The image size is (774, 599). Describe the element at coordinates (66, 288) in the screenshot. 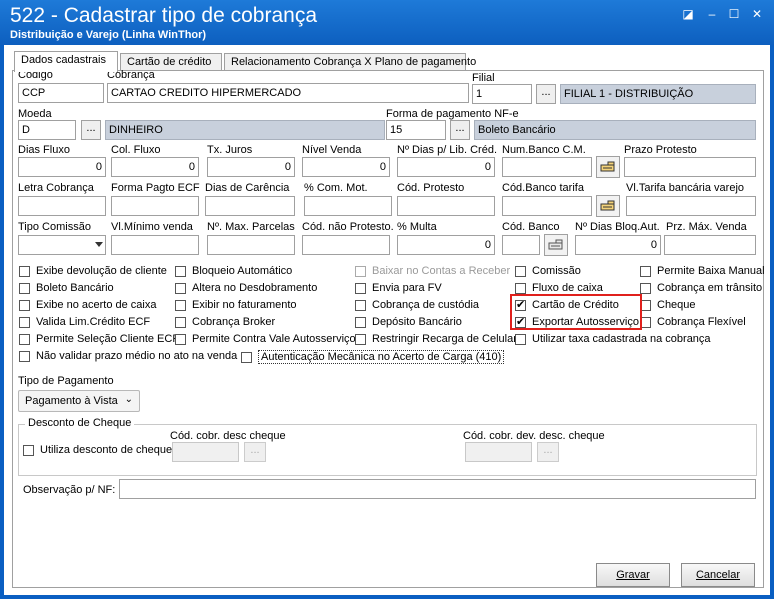

I see `chk-boleto-bancario: Boleto Bancário` at that location.